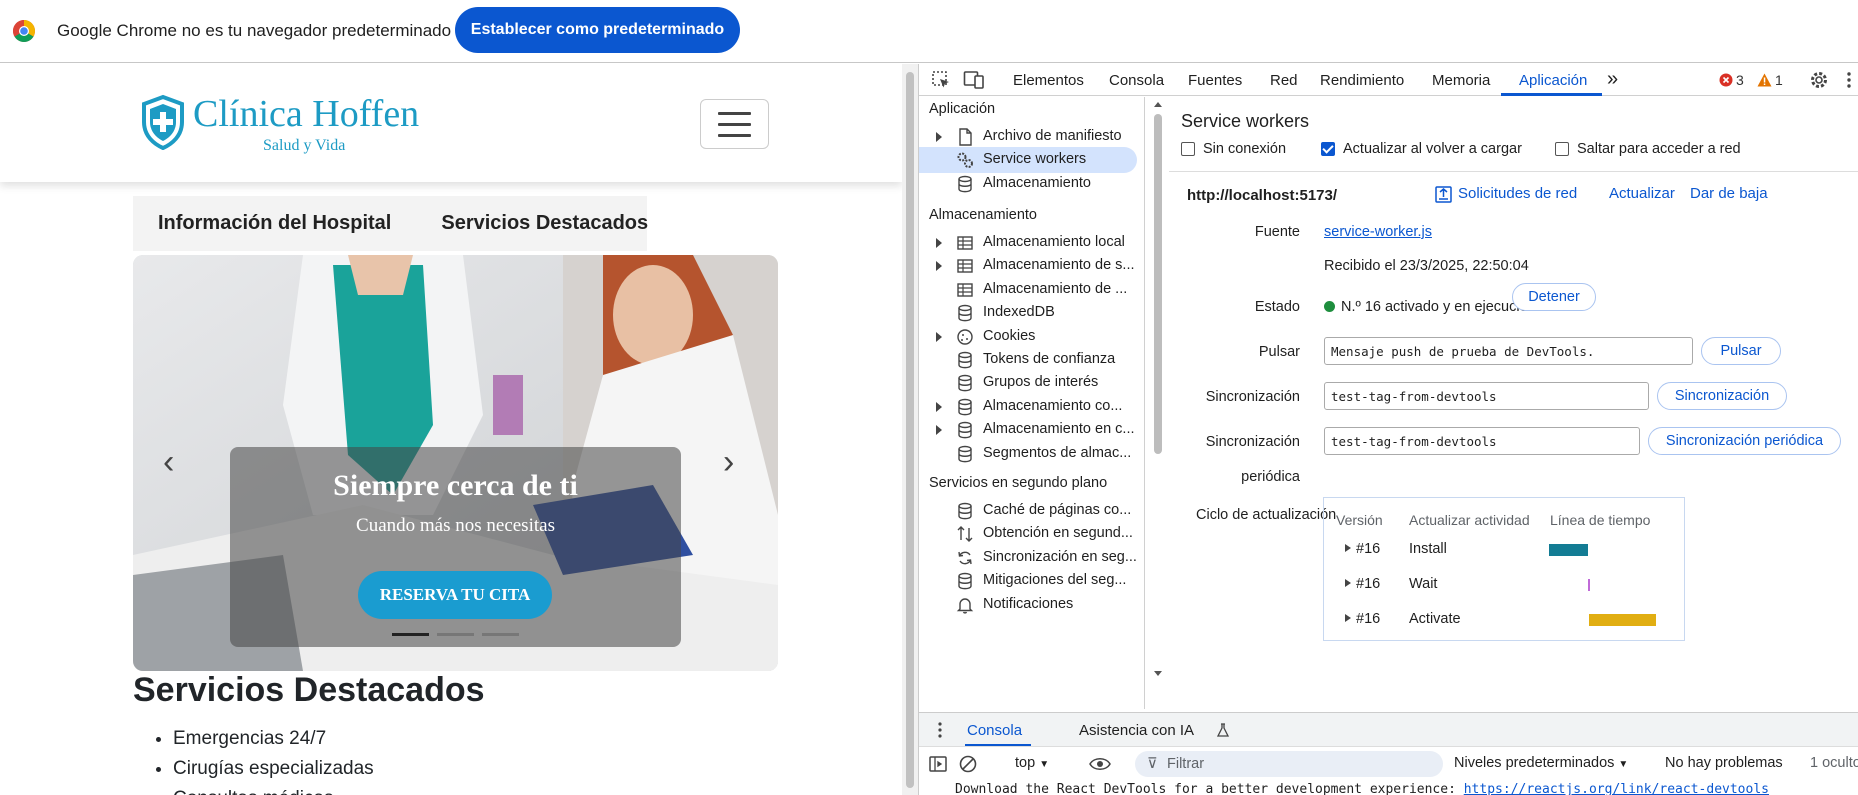 This screenshot has width=1858, height=795. Describe the element at coordinates (938, 764) in the screenshot. I see `sidebar-toggle-icon` at that location.